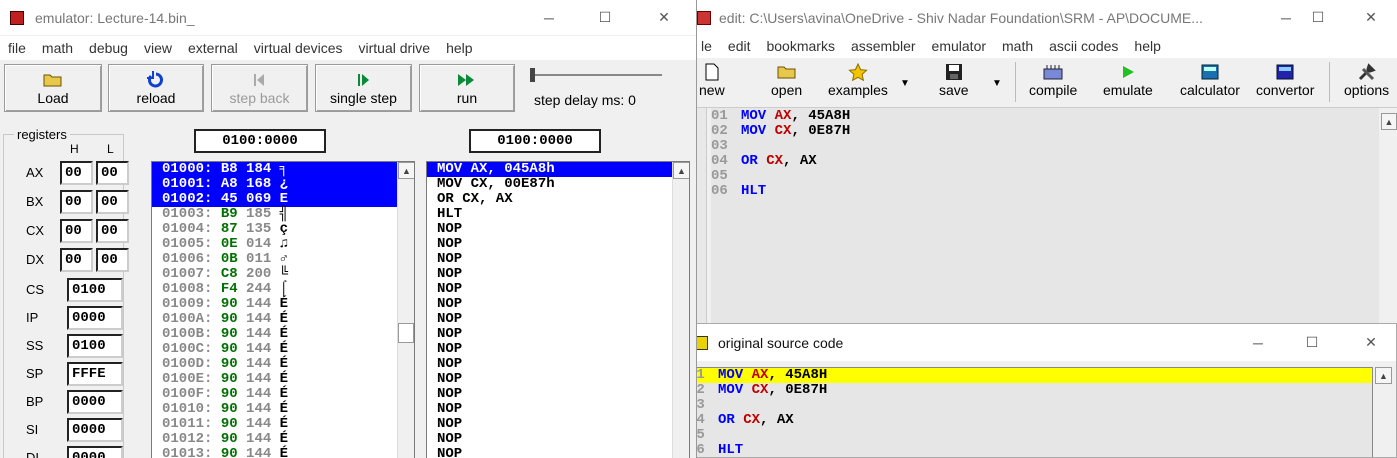 The width and height of the screenshot is (1397, 458). Describe the element at coordinates (283, 334) in the screenshot. I see `memory-row: 0100B: 90 144 É` at that location.